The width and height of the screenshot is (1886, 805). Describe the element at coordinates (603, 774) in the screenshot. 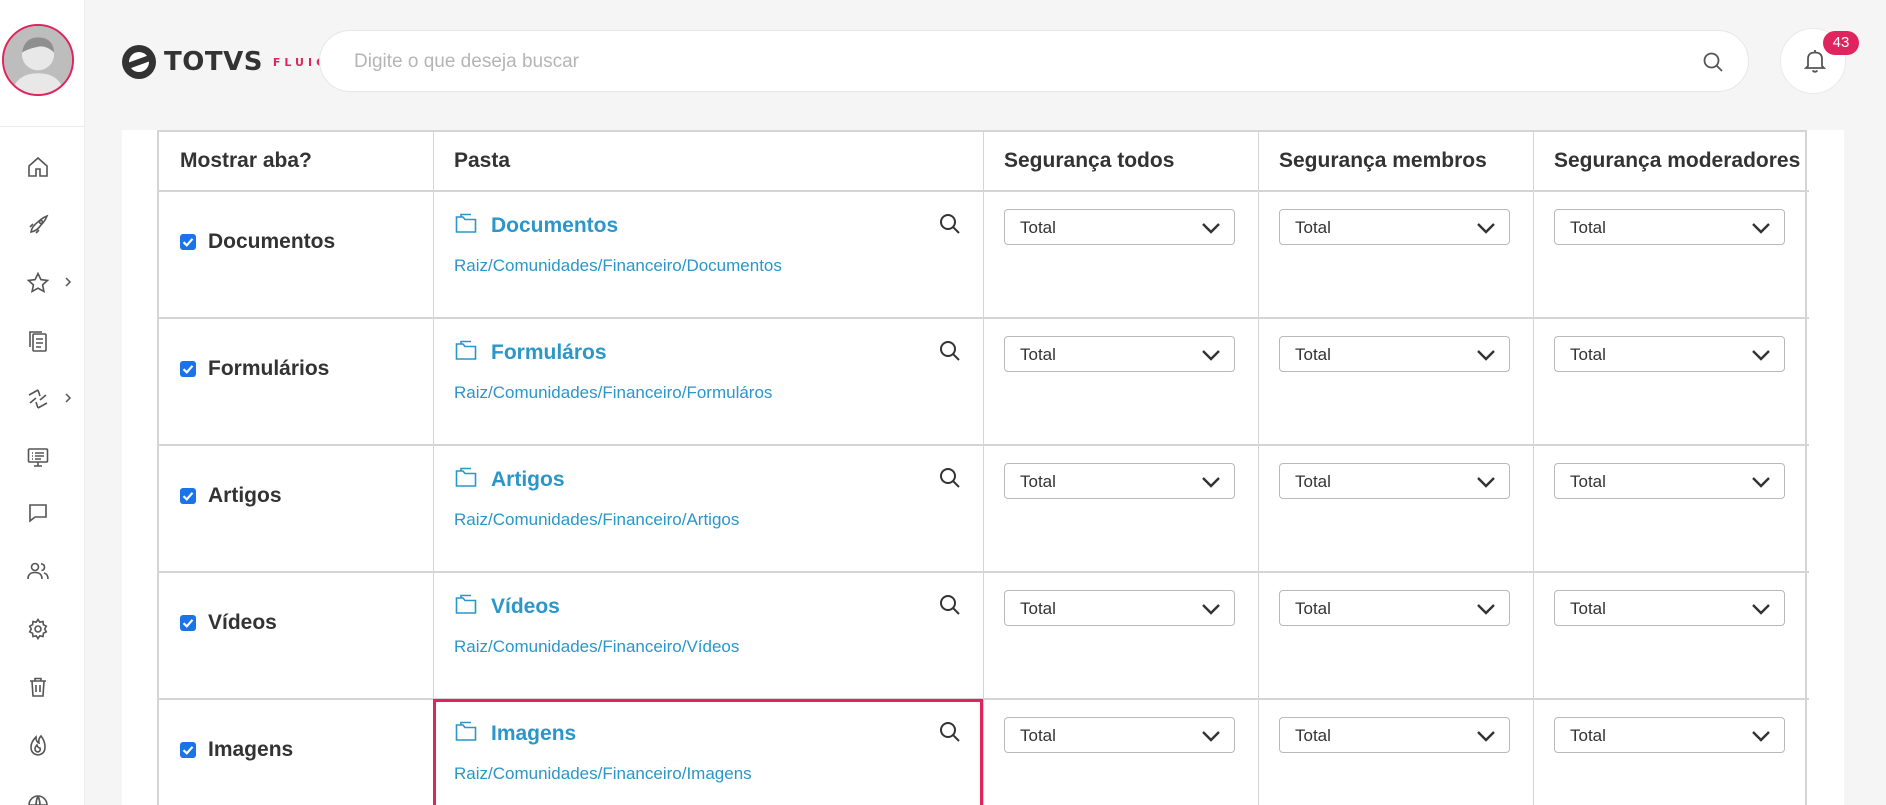

I see `folder-path-link: Raiz/Comunidades/Financeiro/Imagens` at that location.